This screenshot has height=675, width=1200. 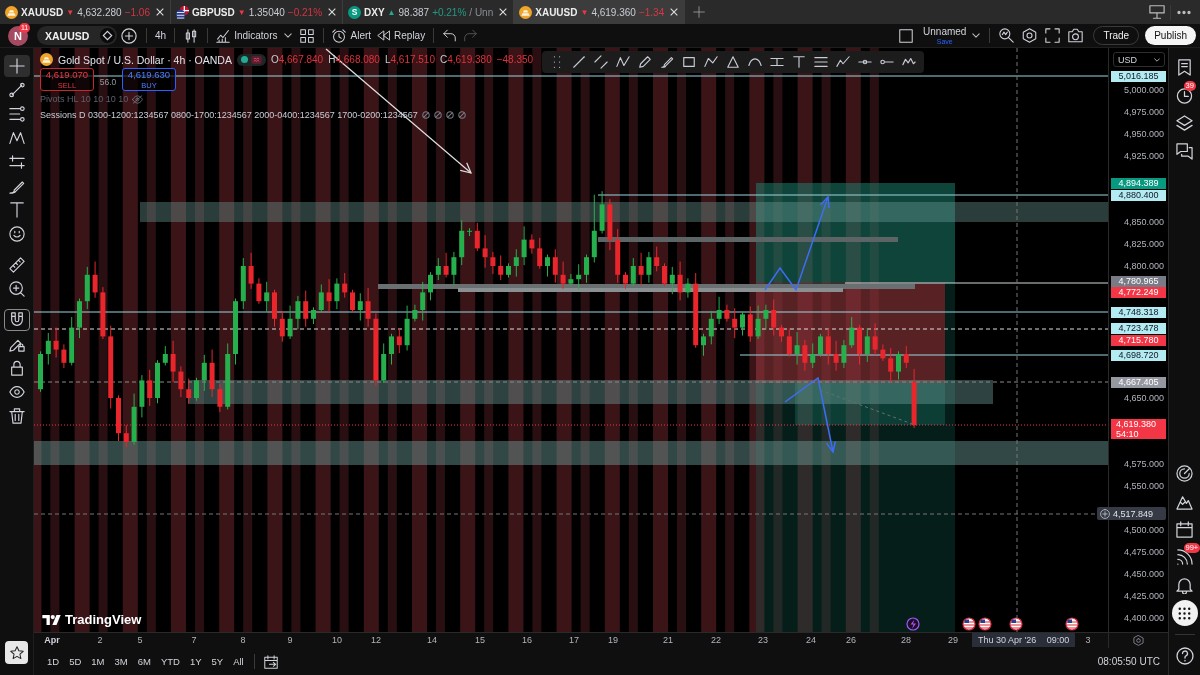 I want to click on price-tick-label: 4,825.000, so click(x=1143, y=244).